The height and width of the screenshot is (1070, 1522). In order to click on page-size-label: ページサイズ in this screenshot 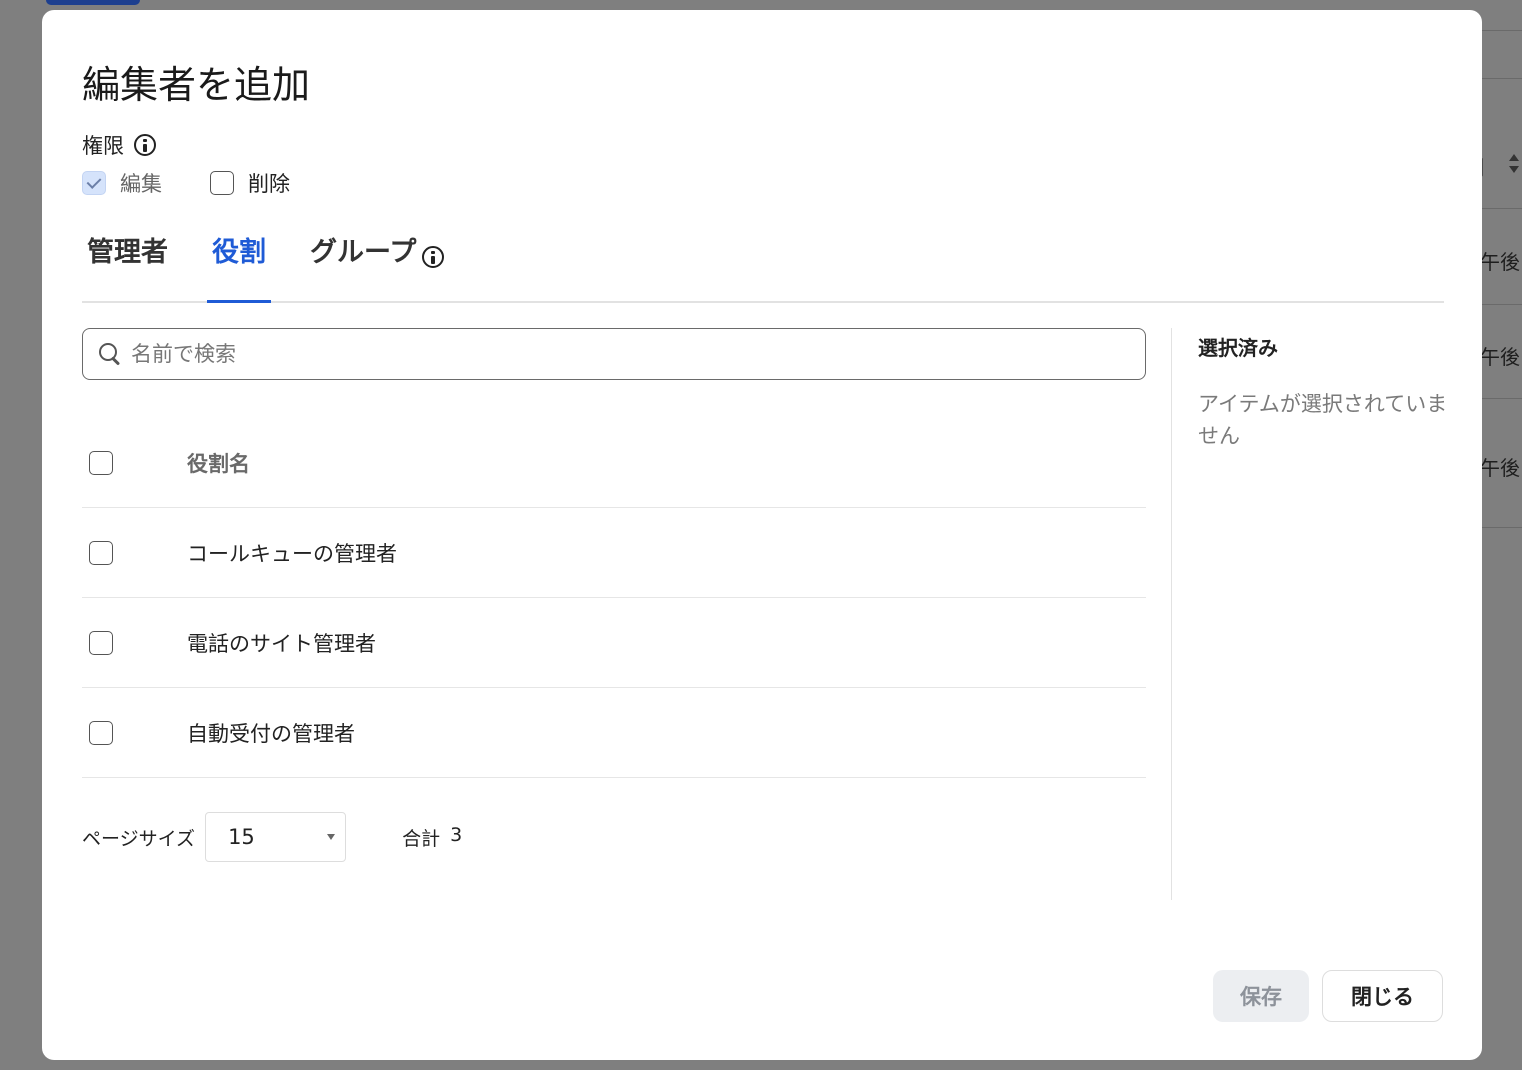, I will do `click(139, 838)`.